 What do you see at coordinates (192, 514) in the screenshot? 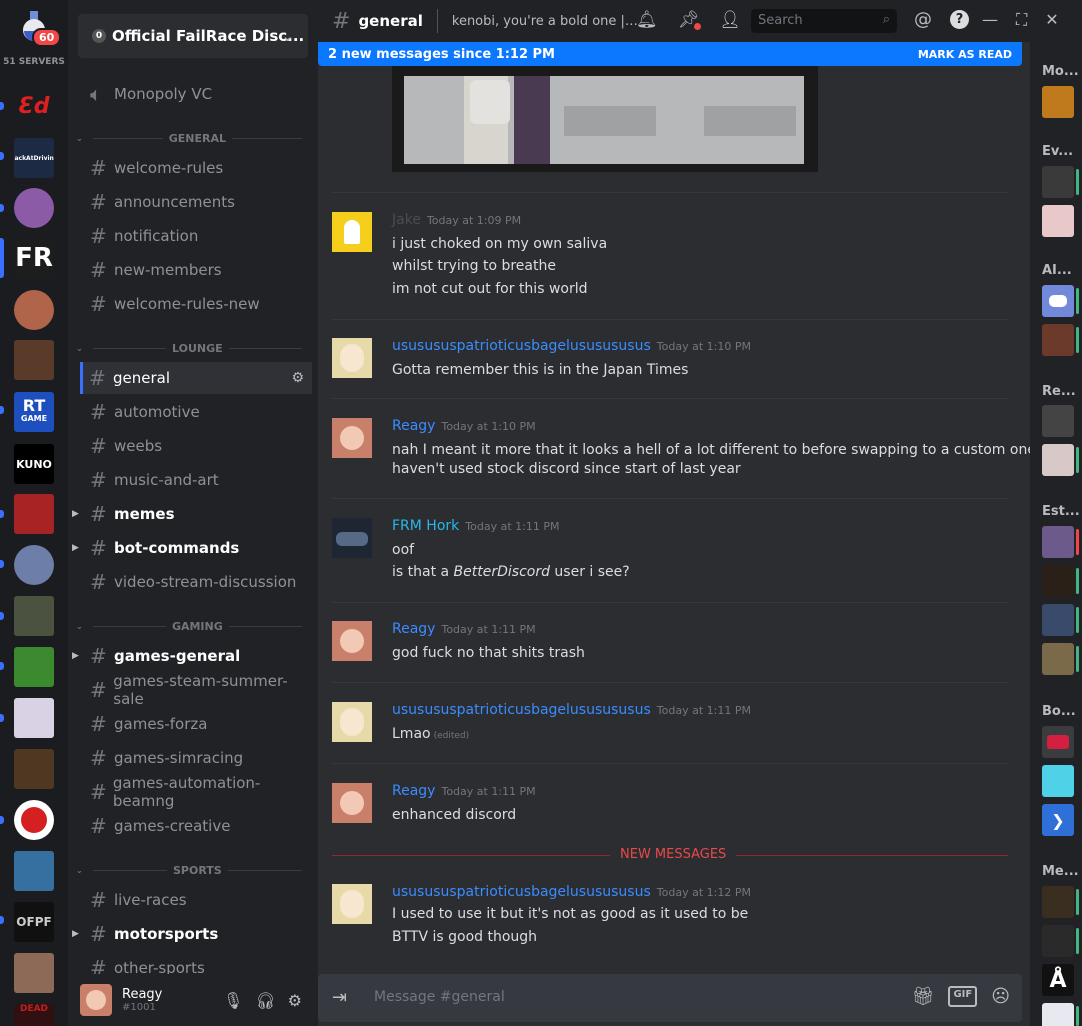
I see `channel-memes: ▶ # memes` at bounding box center [192, 514].